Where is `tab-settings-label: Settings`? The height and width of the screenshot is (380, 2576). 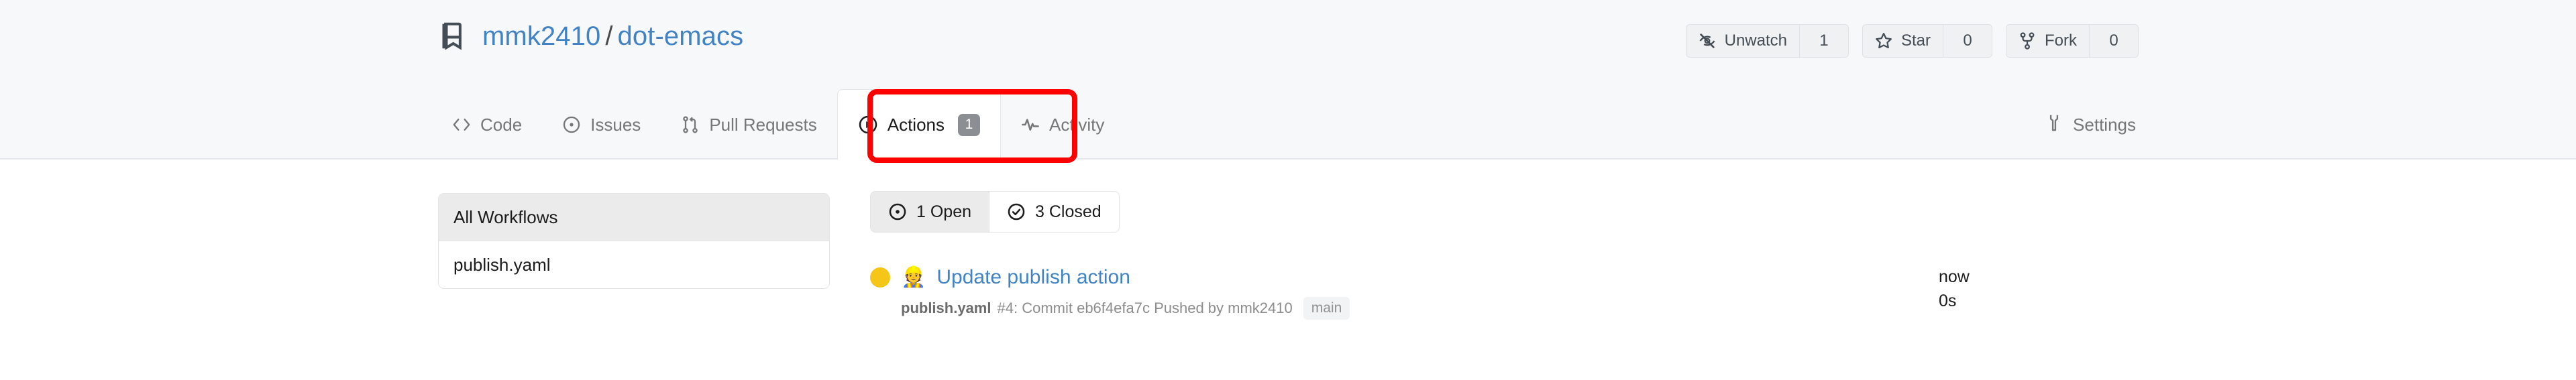 tab-settings-label: Settings is located at coordinates (2104, 124).